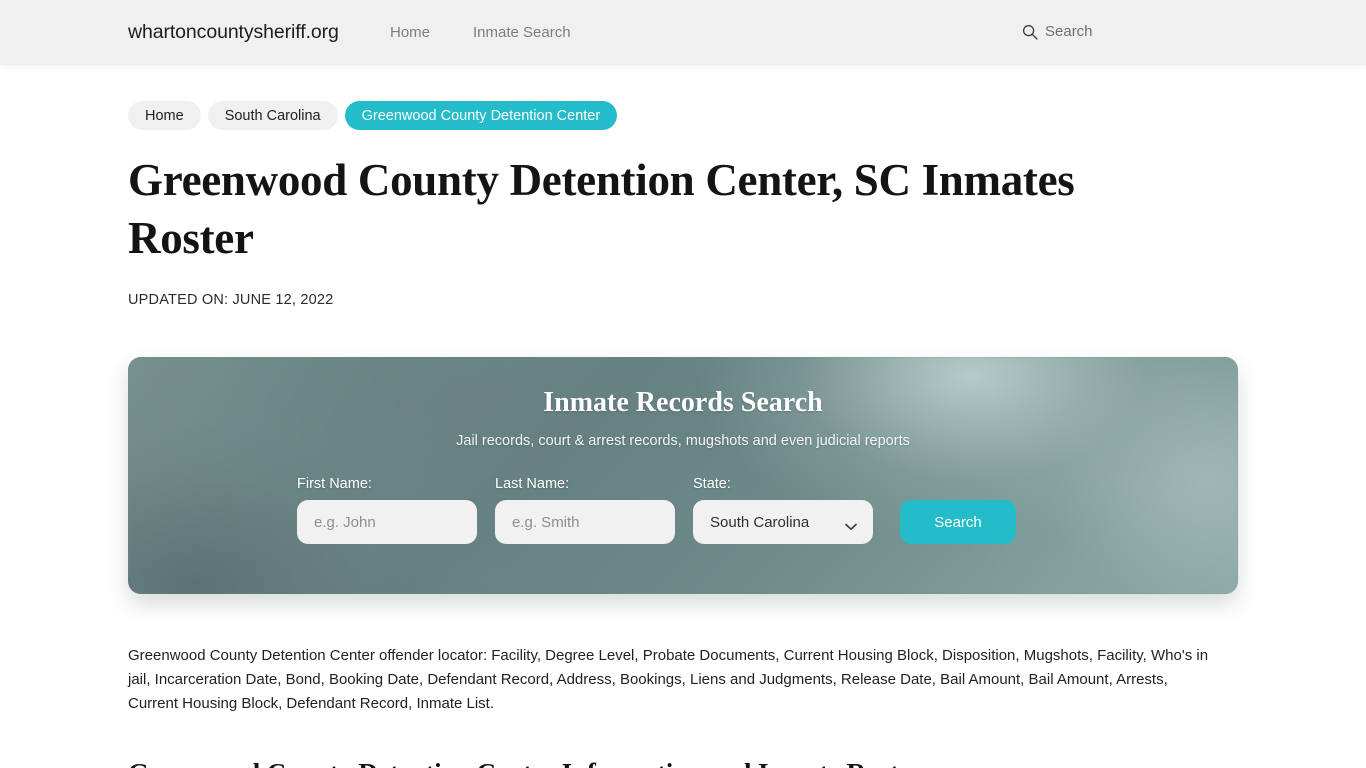  What do you see at coordinates (334, 484) in the screenshot?
I see `first-name-label: First Name:` at bounding box center [334, 484].